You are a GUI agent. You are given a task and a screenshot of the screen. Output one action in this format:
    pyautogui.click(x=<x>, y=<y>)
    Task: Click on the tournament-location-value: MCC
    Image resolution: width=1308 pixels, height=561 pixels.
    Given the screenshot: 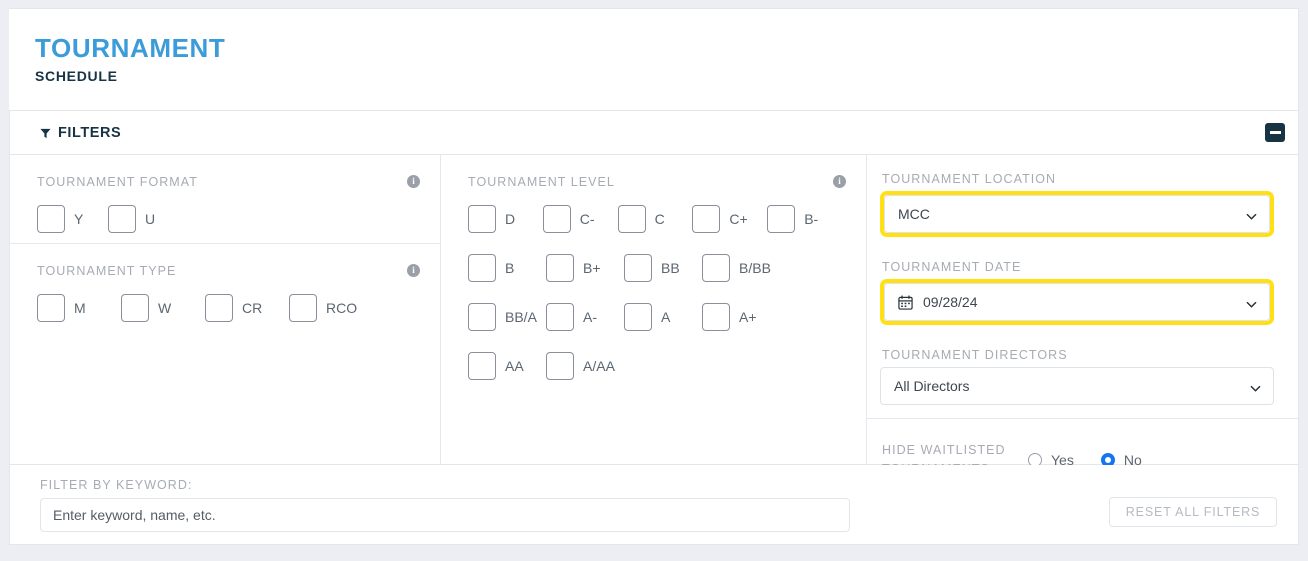 What is the action you would take?
    pyautogui.click(x=914, y=214)
    